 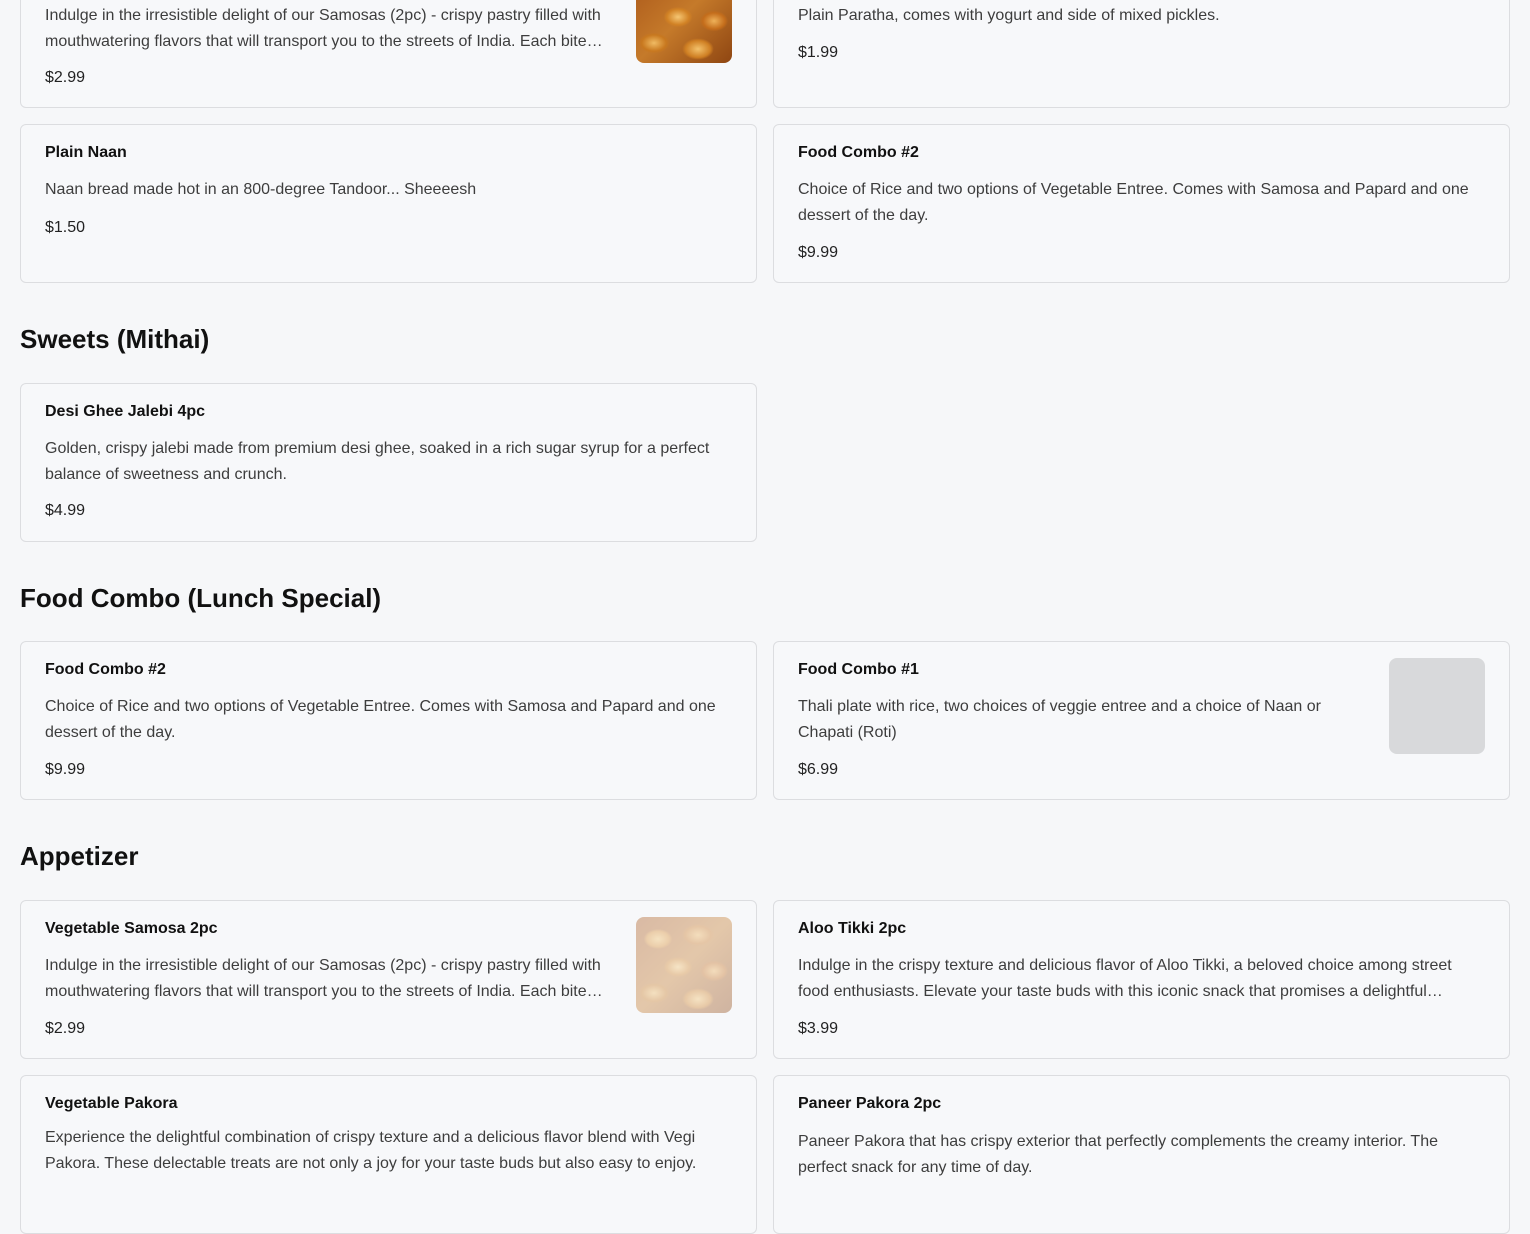 I want to click on item-price: $3.99, so click(x=818, y=1028).